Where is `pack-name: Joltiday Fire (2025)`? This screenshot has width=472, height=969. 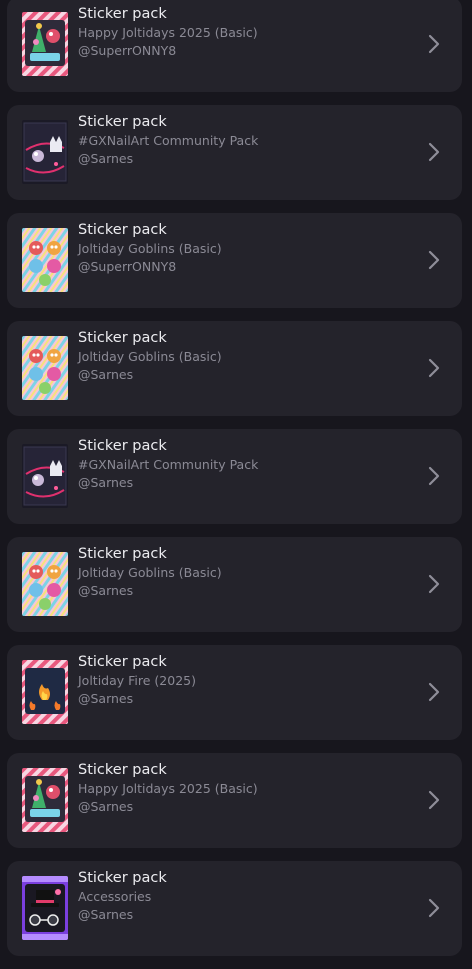
pack-name: Joltiday Fire (2025) is located at coordinates (137, 680).